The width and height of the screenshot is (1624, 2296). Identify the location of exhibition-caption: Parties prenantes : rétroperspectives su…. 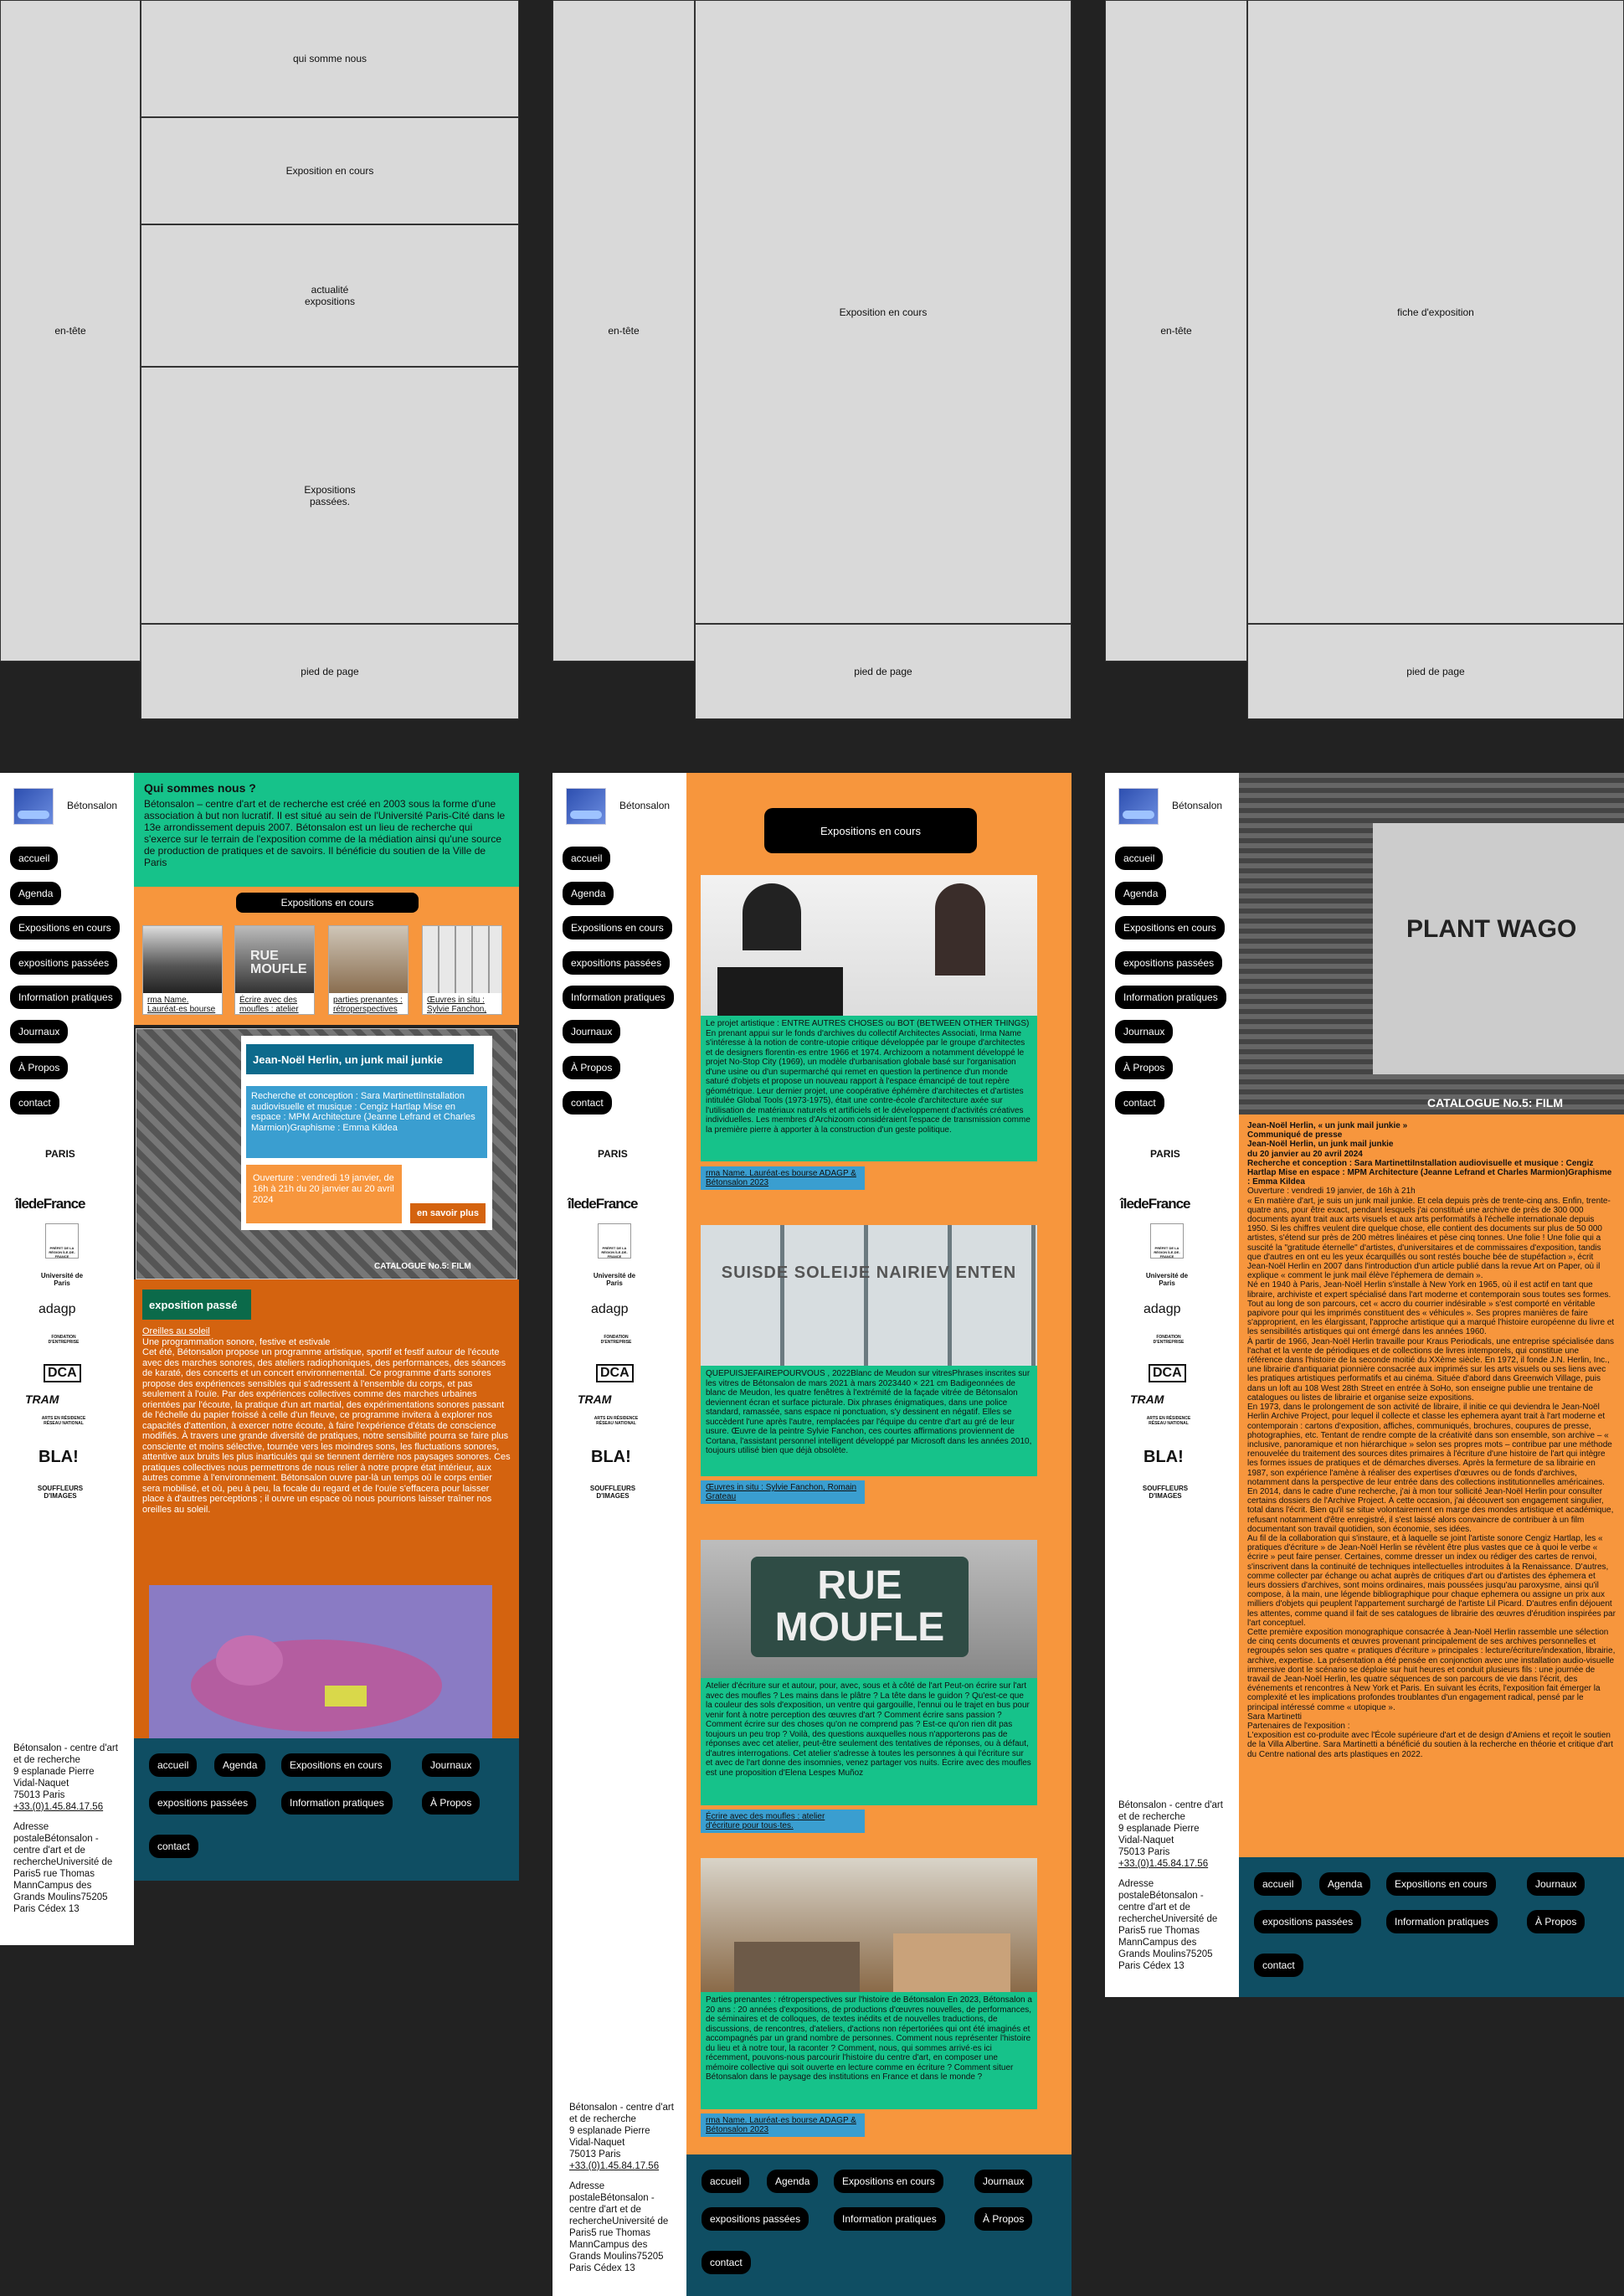
(869, 2050).